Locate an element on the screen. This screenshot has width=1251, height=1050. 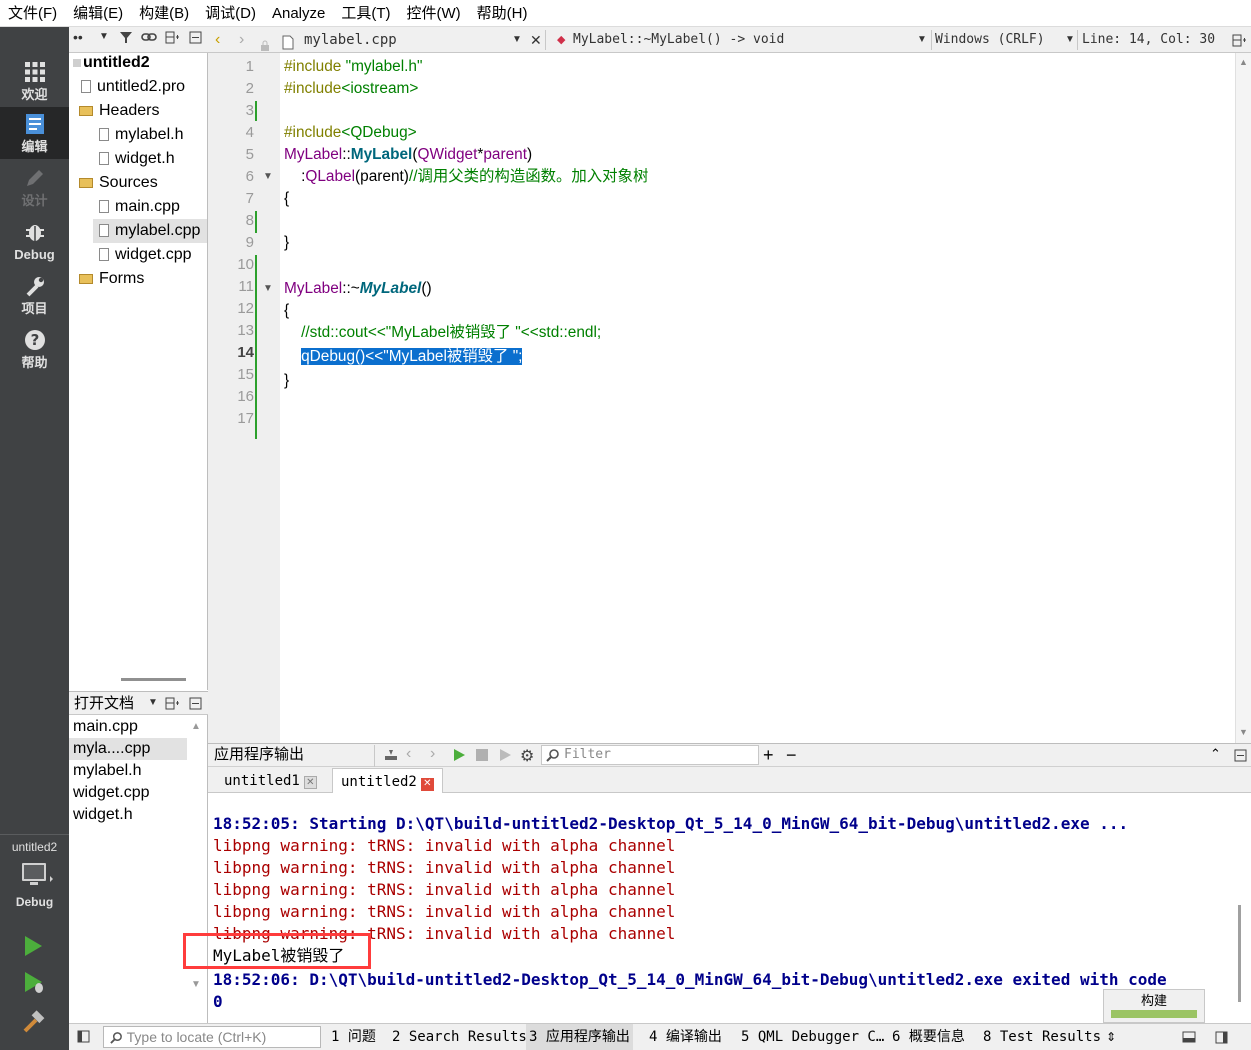
reattach-icon is located at coordinates (391, 757).